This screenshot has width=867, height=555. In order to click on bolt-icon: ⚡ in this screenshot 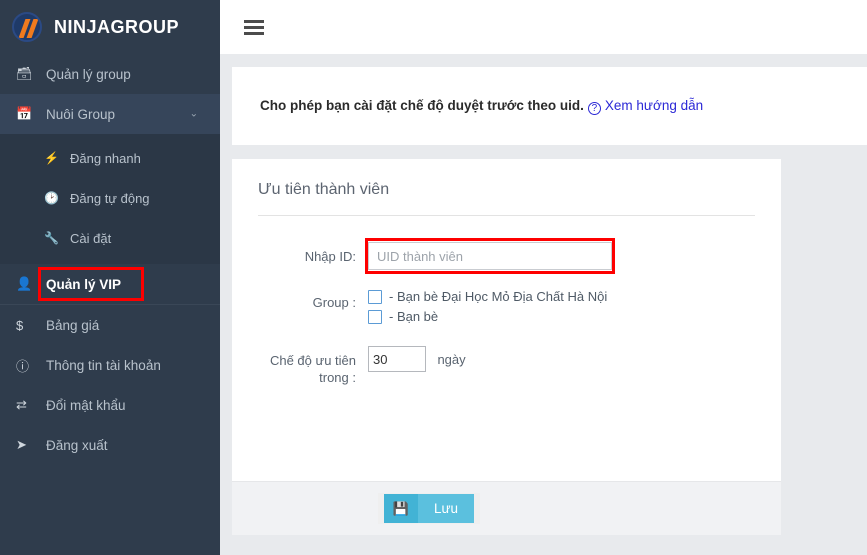, I will do `click(51, 158)`.